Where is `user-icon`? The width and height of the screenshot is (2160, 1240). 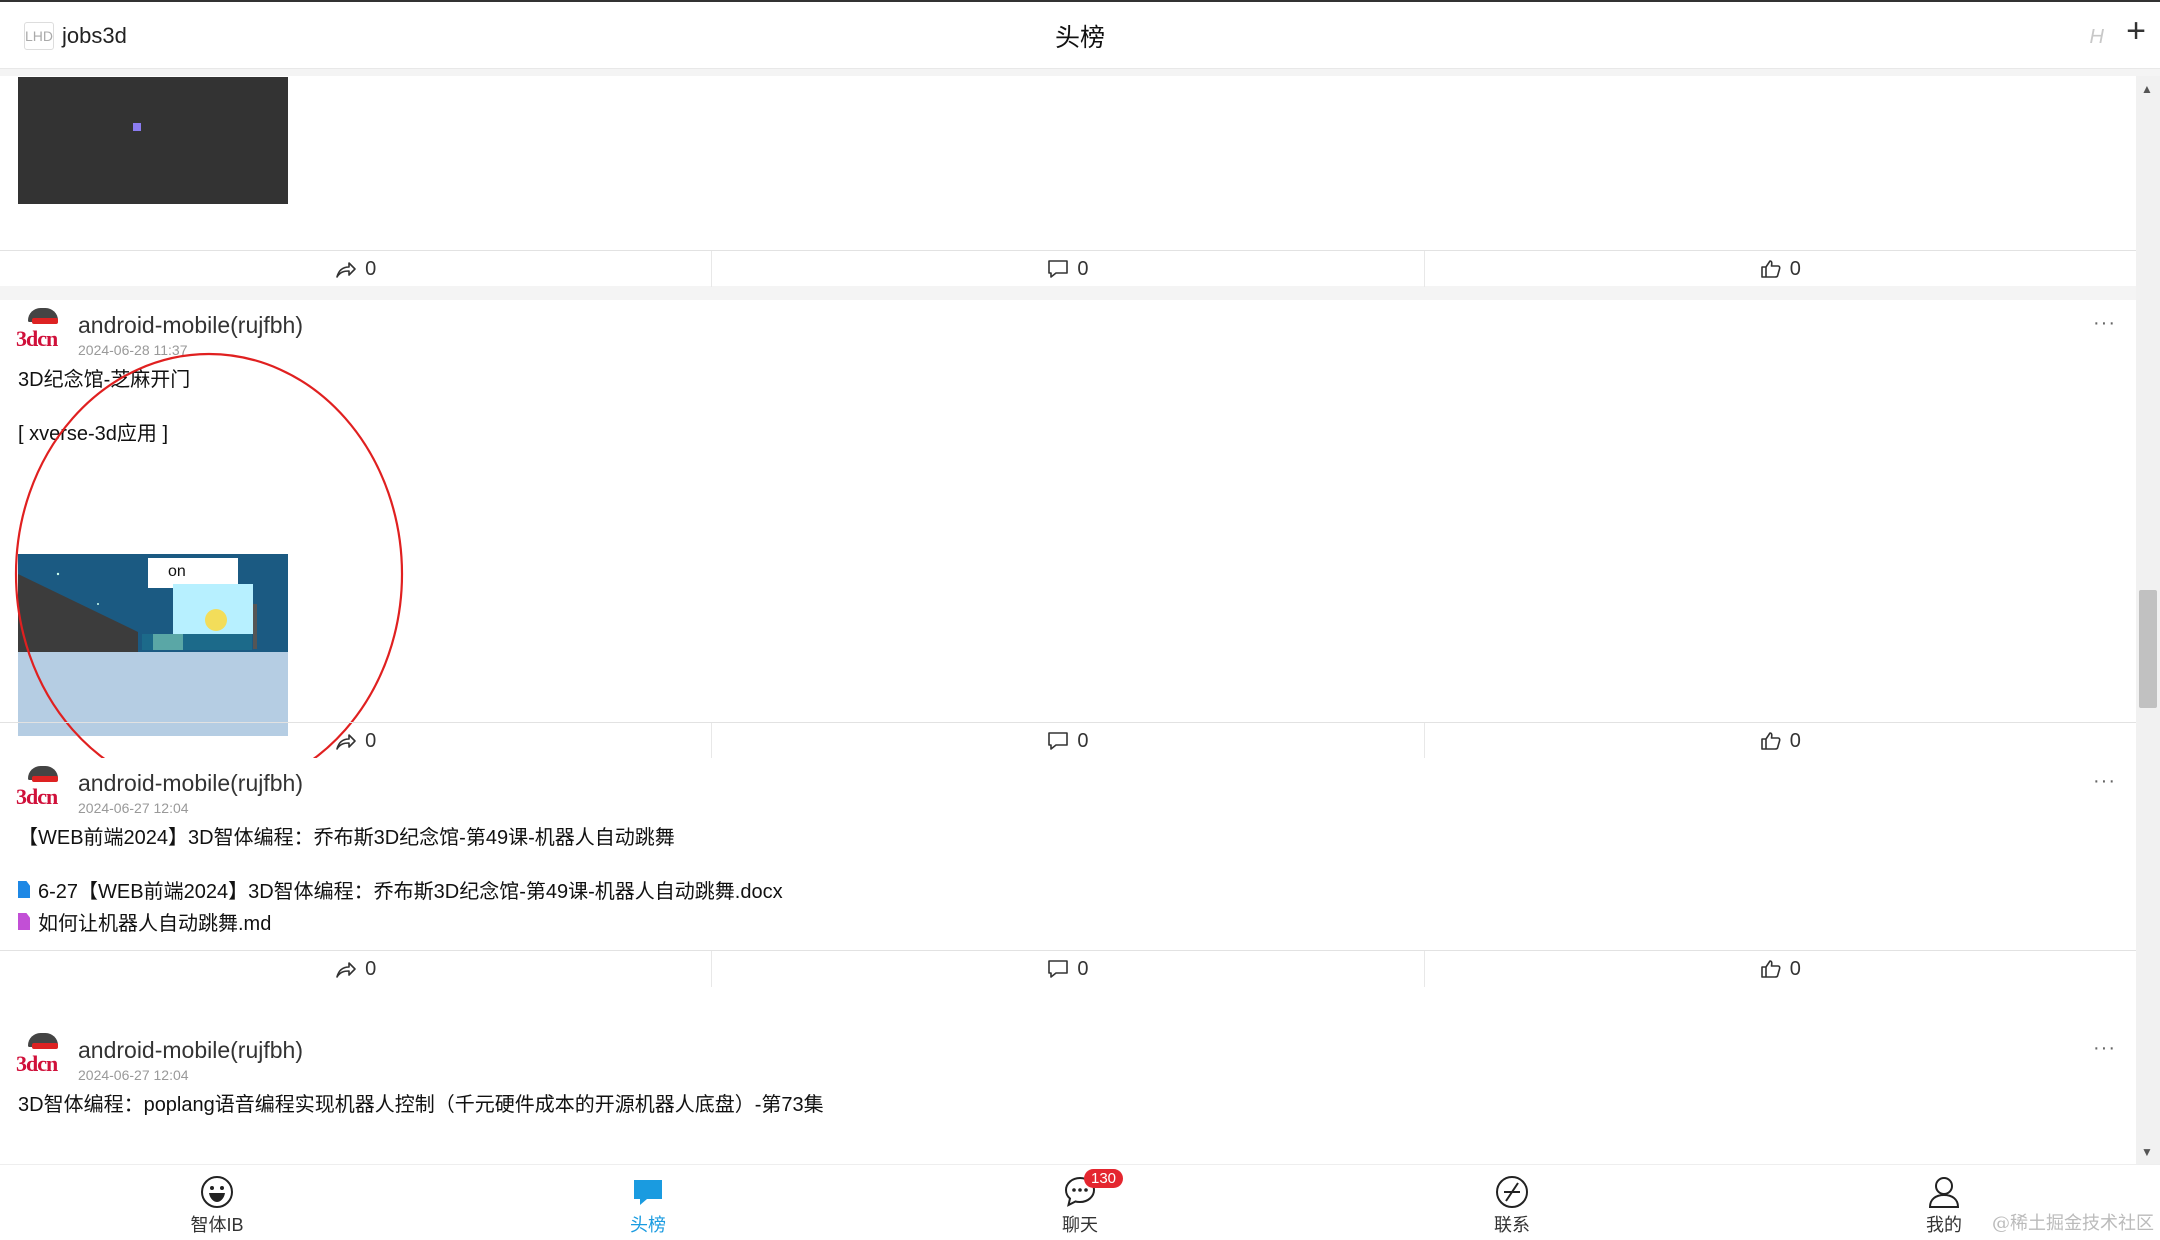
user-icon is located at coordinates (1944, 1192).